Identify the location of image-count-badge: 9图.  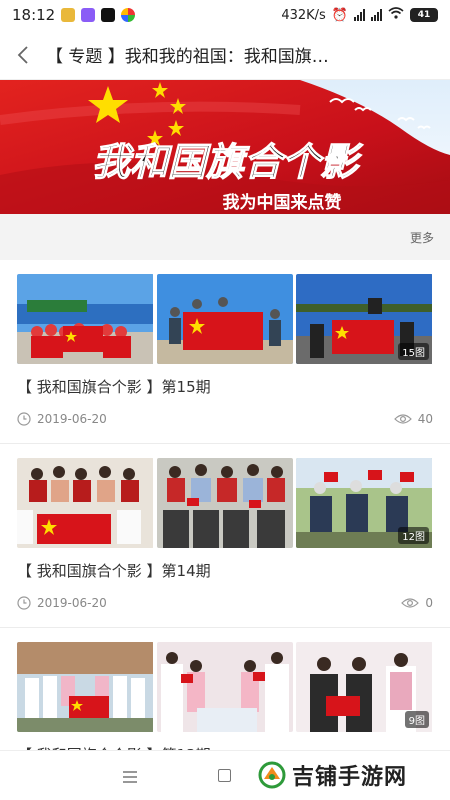
(417, 719).